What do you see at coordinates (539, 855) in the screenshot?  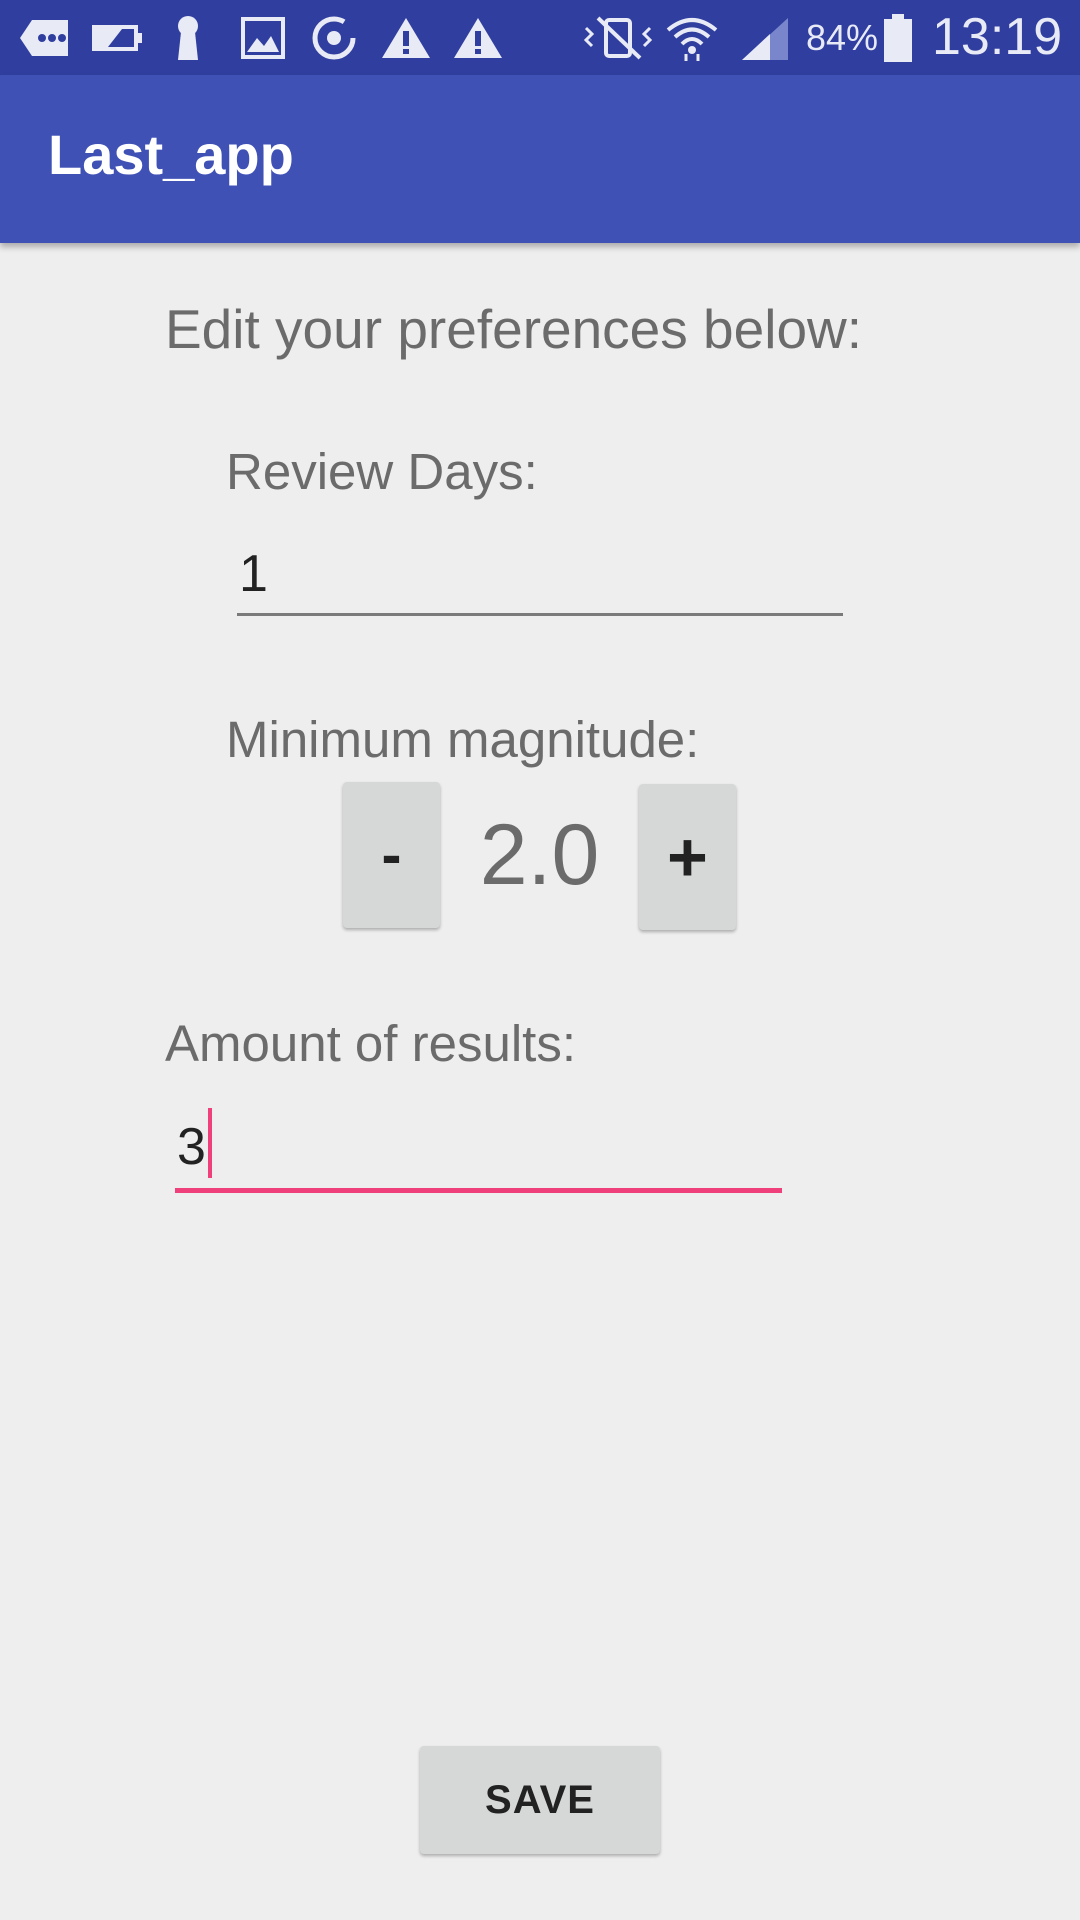 I see `min-magnitude-value: 2.0` at bounding box center [539, 855].